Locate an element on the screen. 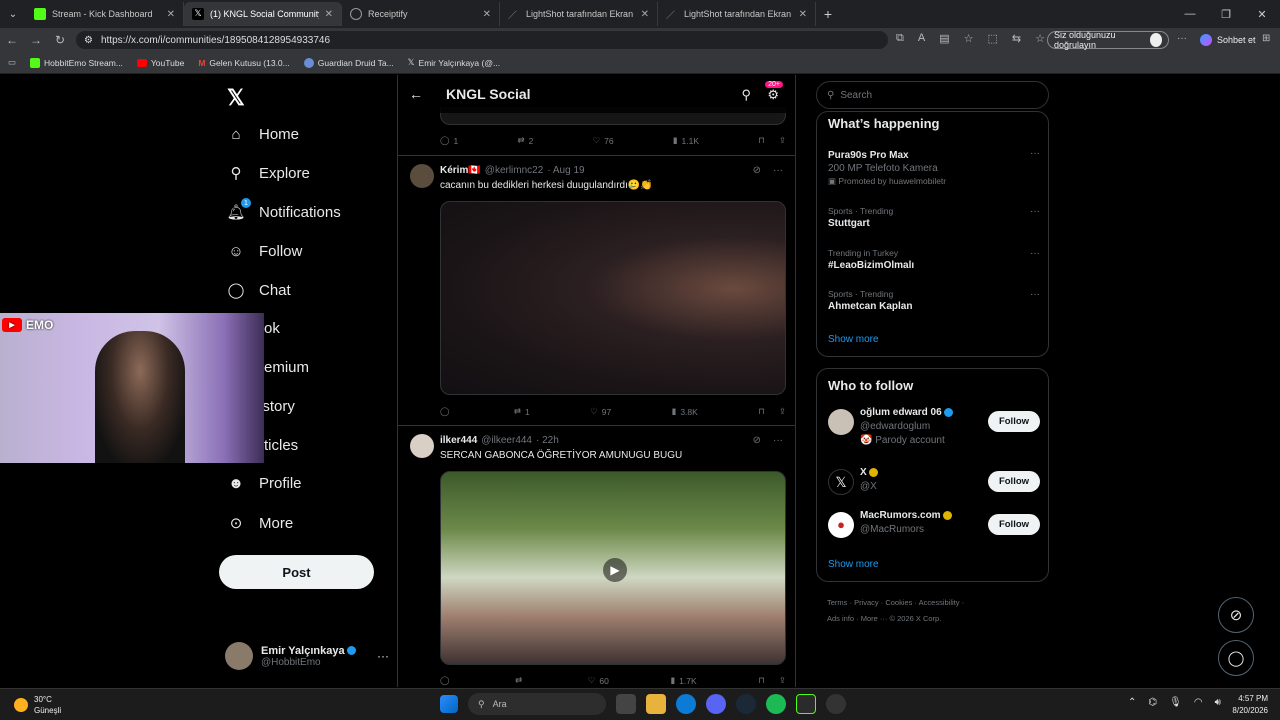  like-button: ♡ 60 is located at coordinates (598, 680).